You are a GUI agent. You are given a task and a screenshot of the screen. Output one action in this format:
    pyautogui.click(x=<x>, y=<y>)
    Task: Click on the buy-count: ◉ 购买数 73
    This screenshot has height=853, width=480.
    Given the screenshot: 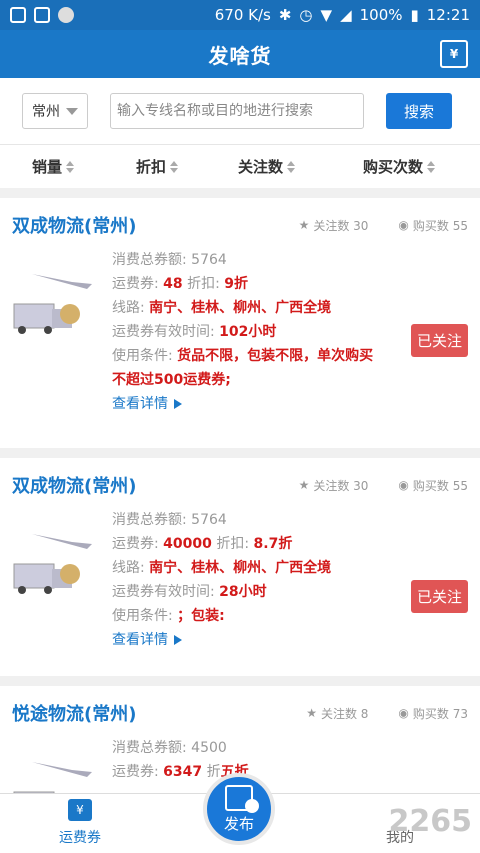 What is the action you would take?
    pyautogui.click(x=433, y=713)
    